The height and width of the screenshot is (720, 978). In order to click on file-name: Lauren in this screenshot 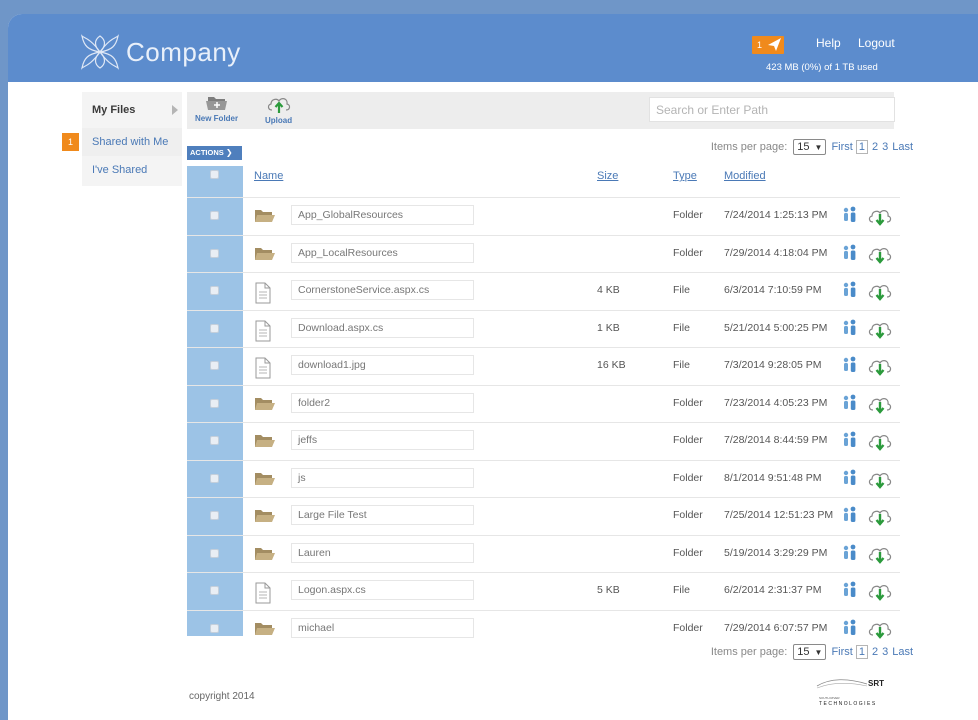, I will do `click(382, 552)`.